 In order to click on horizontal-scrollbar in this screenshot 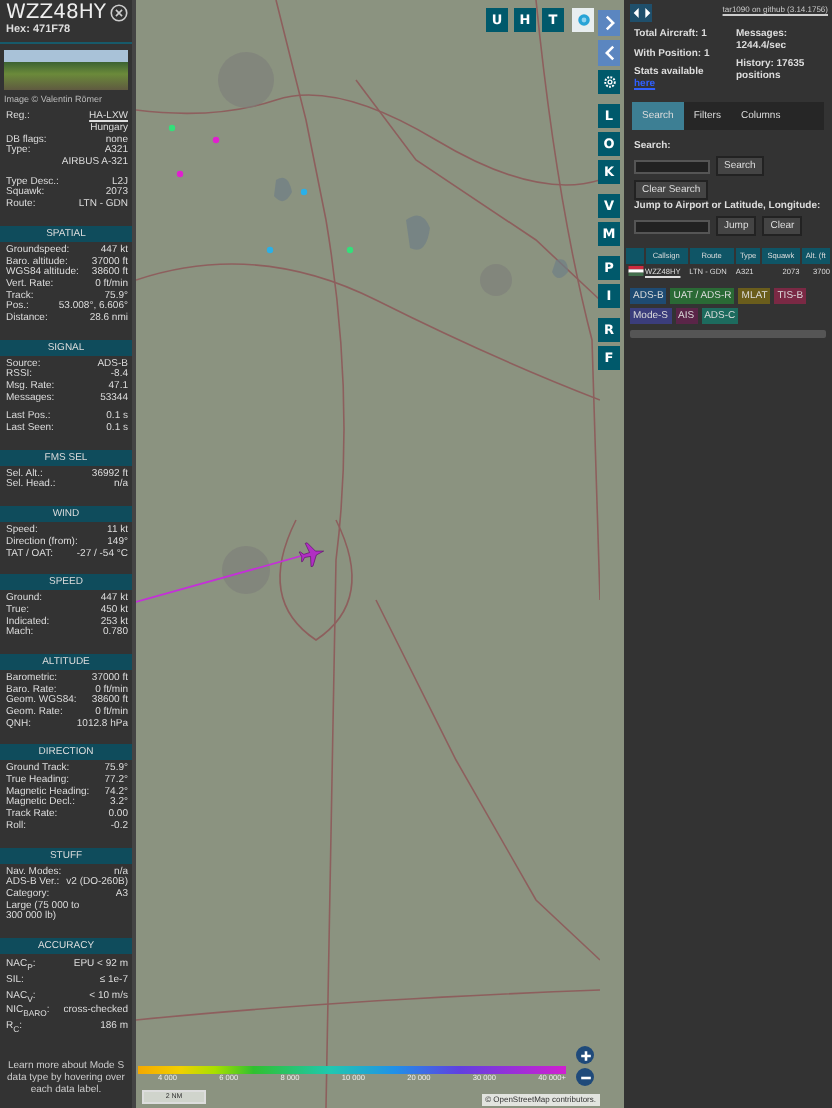, I will do `click(728, 334)`.